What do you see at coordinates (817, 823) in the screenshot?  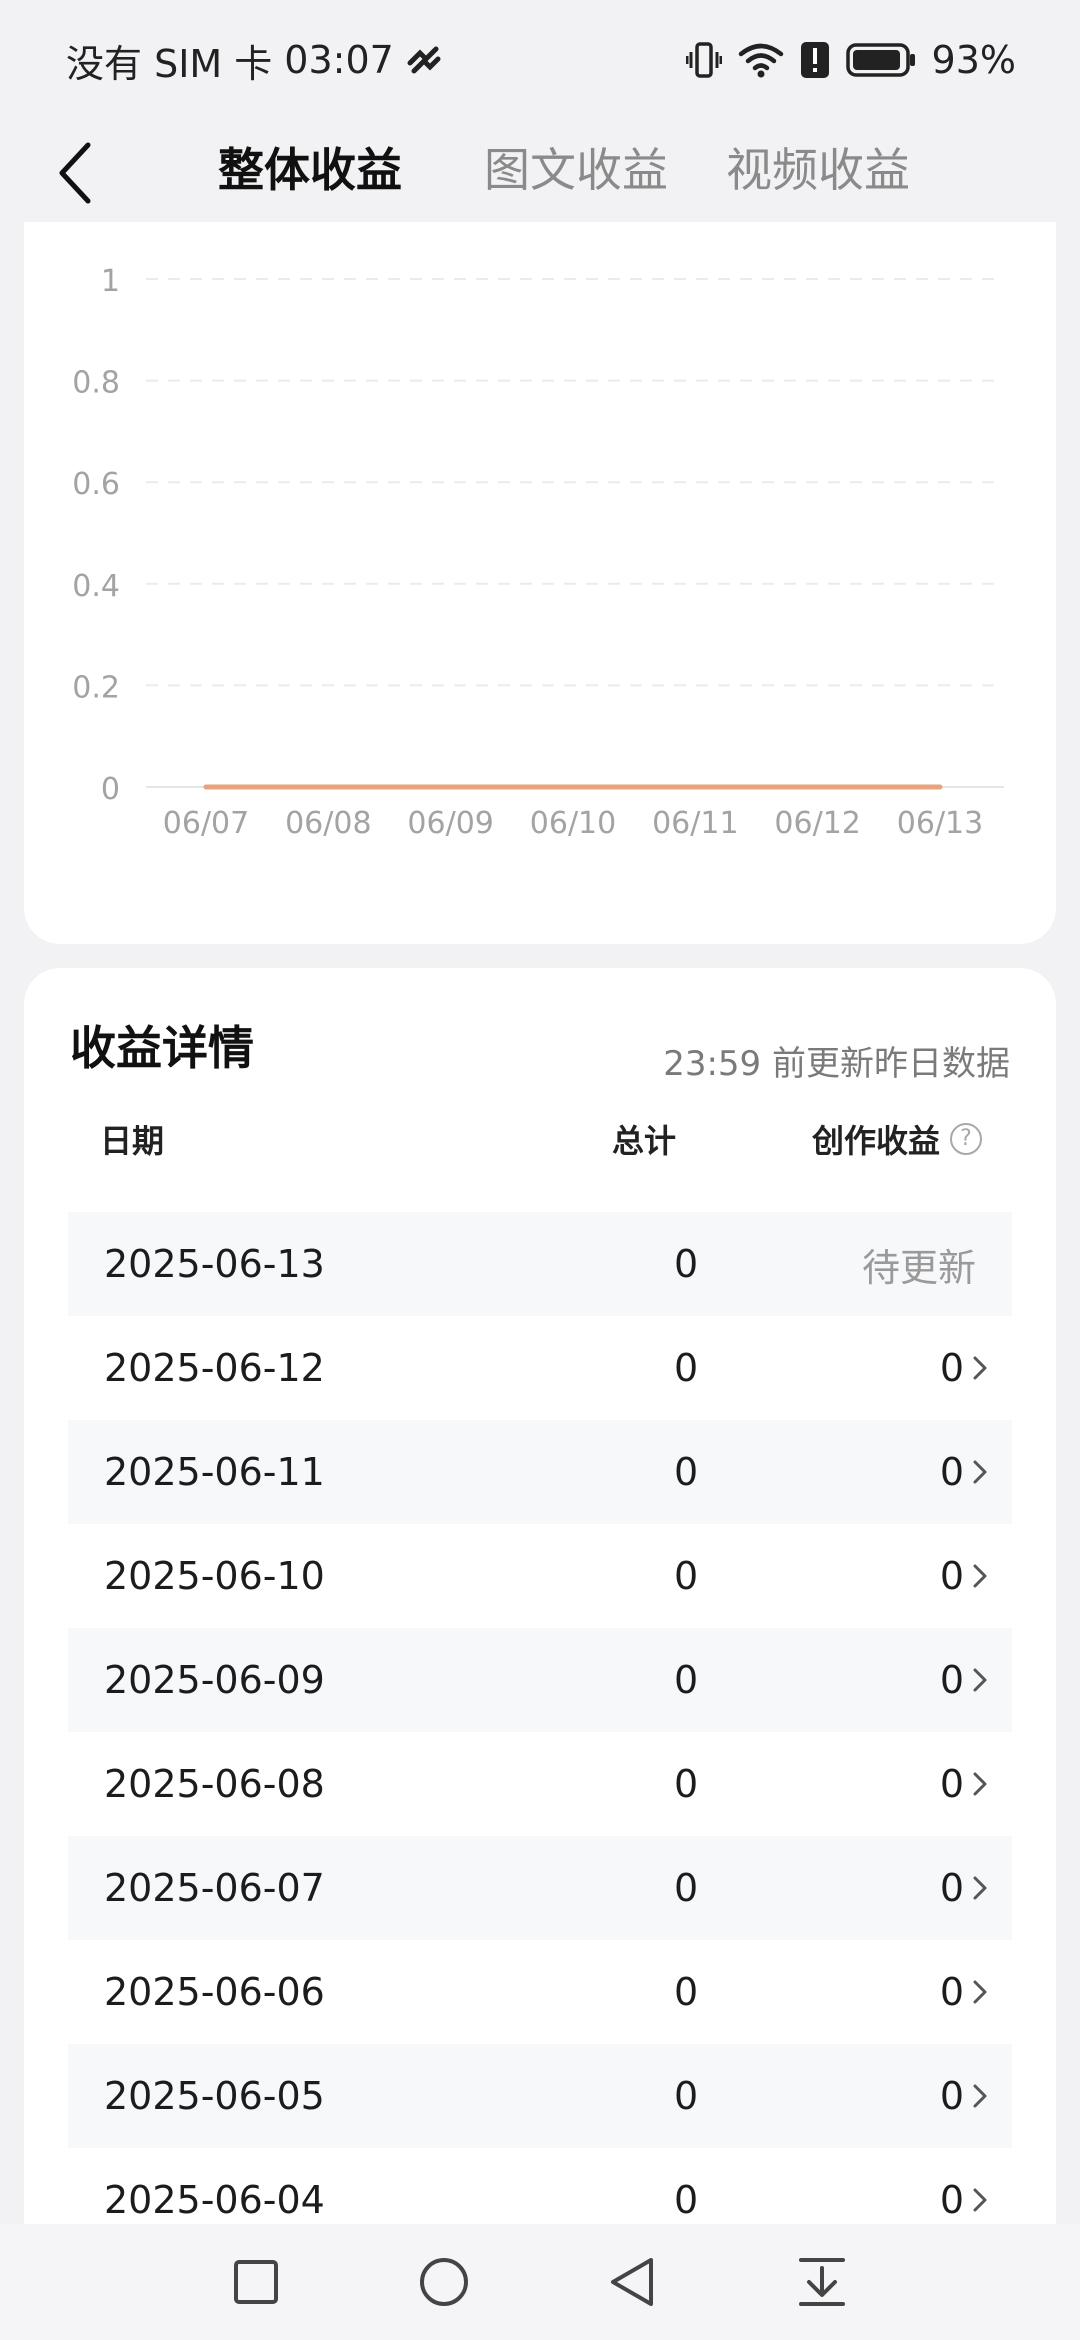 I see `x-tick-label: 06/12` at bounding box center [817, 823].